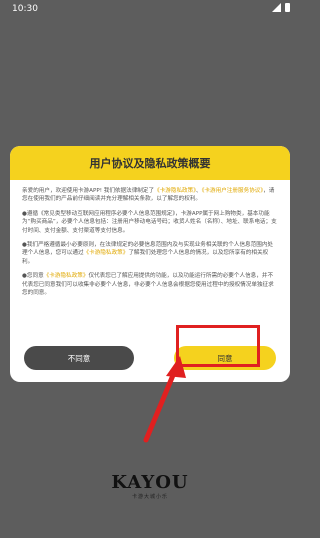  I want to click on privacy-policy-link: 《卡游隐私政策》, so click(175, 191).